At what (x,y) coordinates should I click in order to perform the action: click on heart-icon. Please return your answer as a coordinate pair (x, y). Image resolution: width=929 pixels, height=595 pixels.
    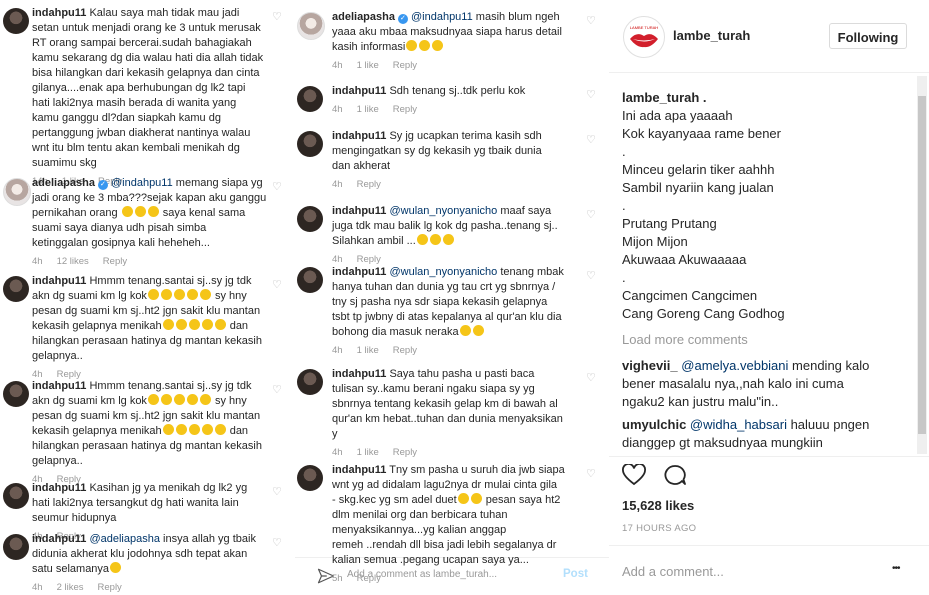
    Looking at the image, I should click on (634, 475).